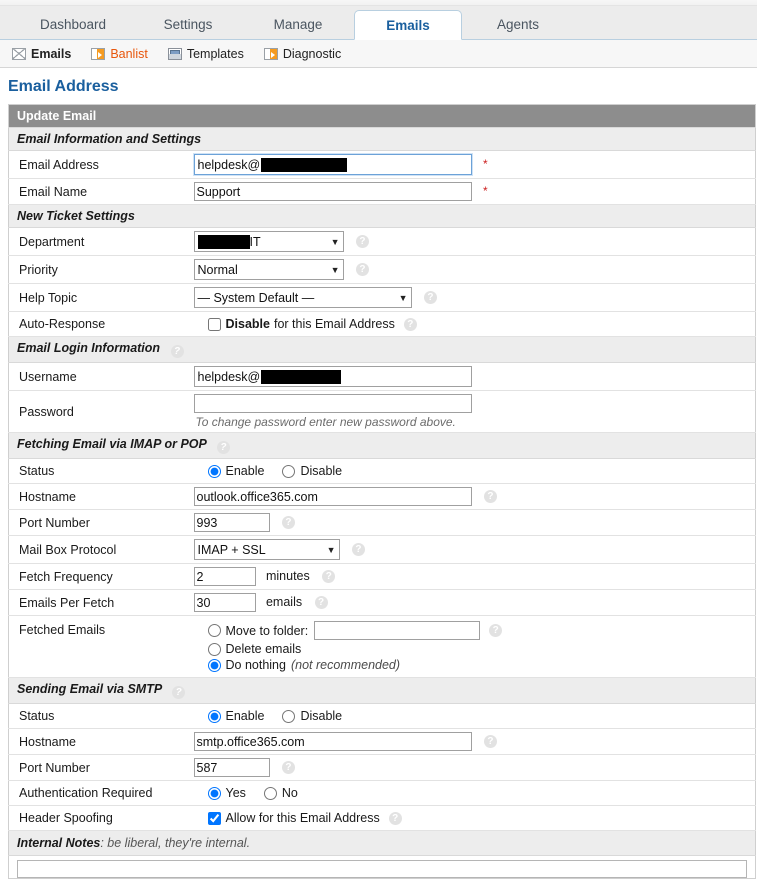  Describe the element at coordinates (101, 602) in the screenshot. I see `label-emails-per-fetch: Emails Per Fetch` at that location.